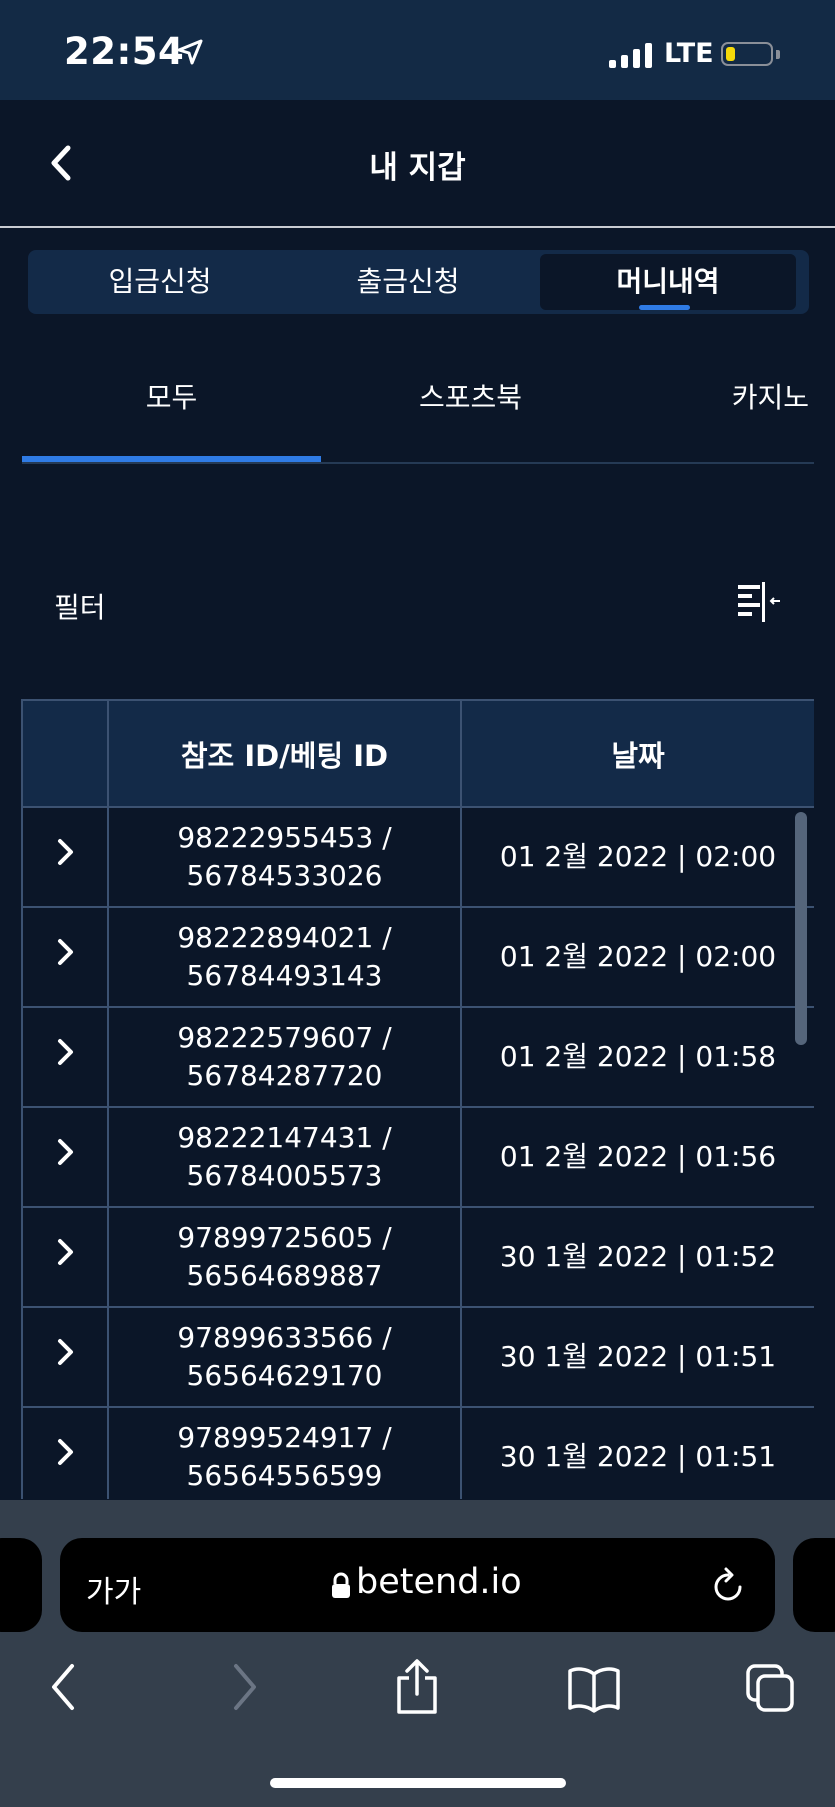 This screenshot has height=1807, width=835. What do you see at coordinates (284, 975) in the screenshot?
I see `bet-id: 56784493143` at bounding box center [284, 975].